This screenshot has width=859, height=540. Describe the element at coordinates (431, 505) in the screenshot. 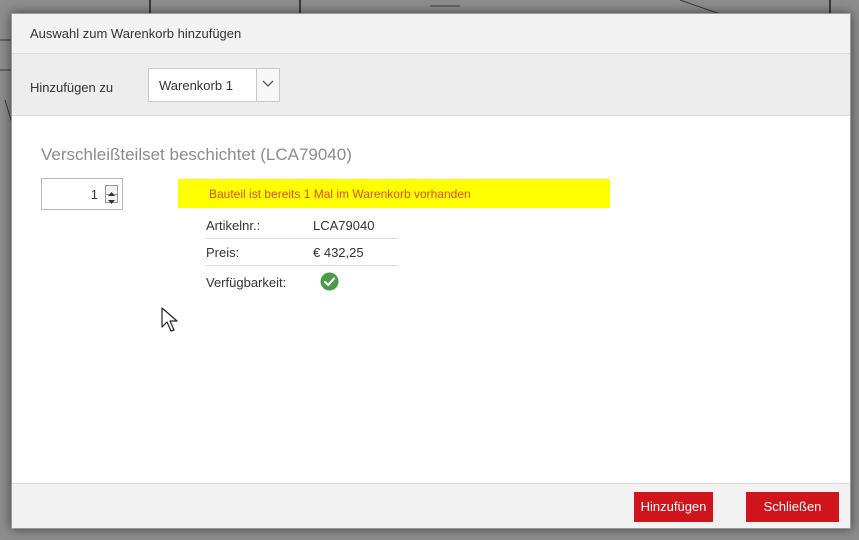

I see `dialog-footer: Hinzufügen Schließen` at that location.